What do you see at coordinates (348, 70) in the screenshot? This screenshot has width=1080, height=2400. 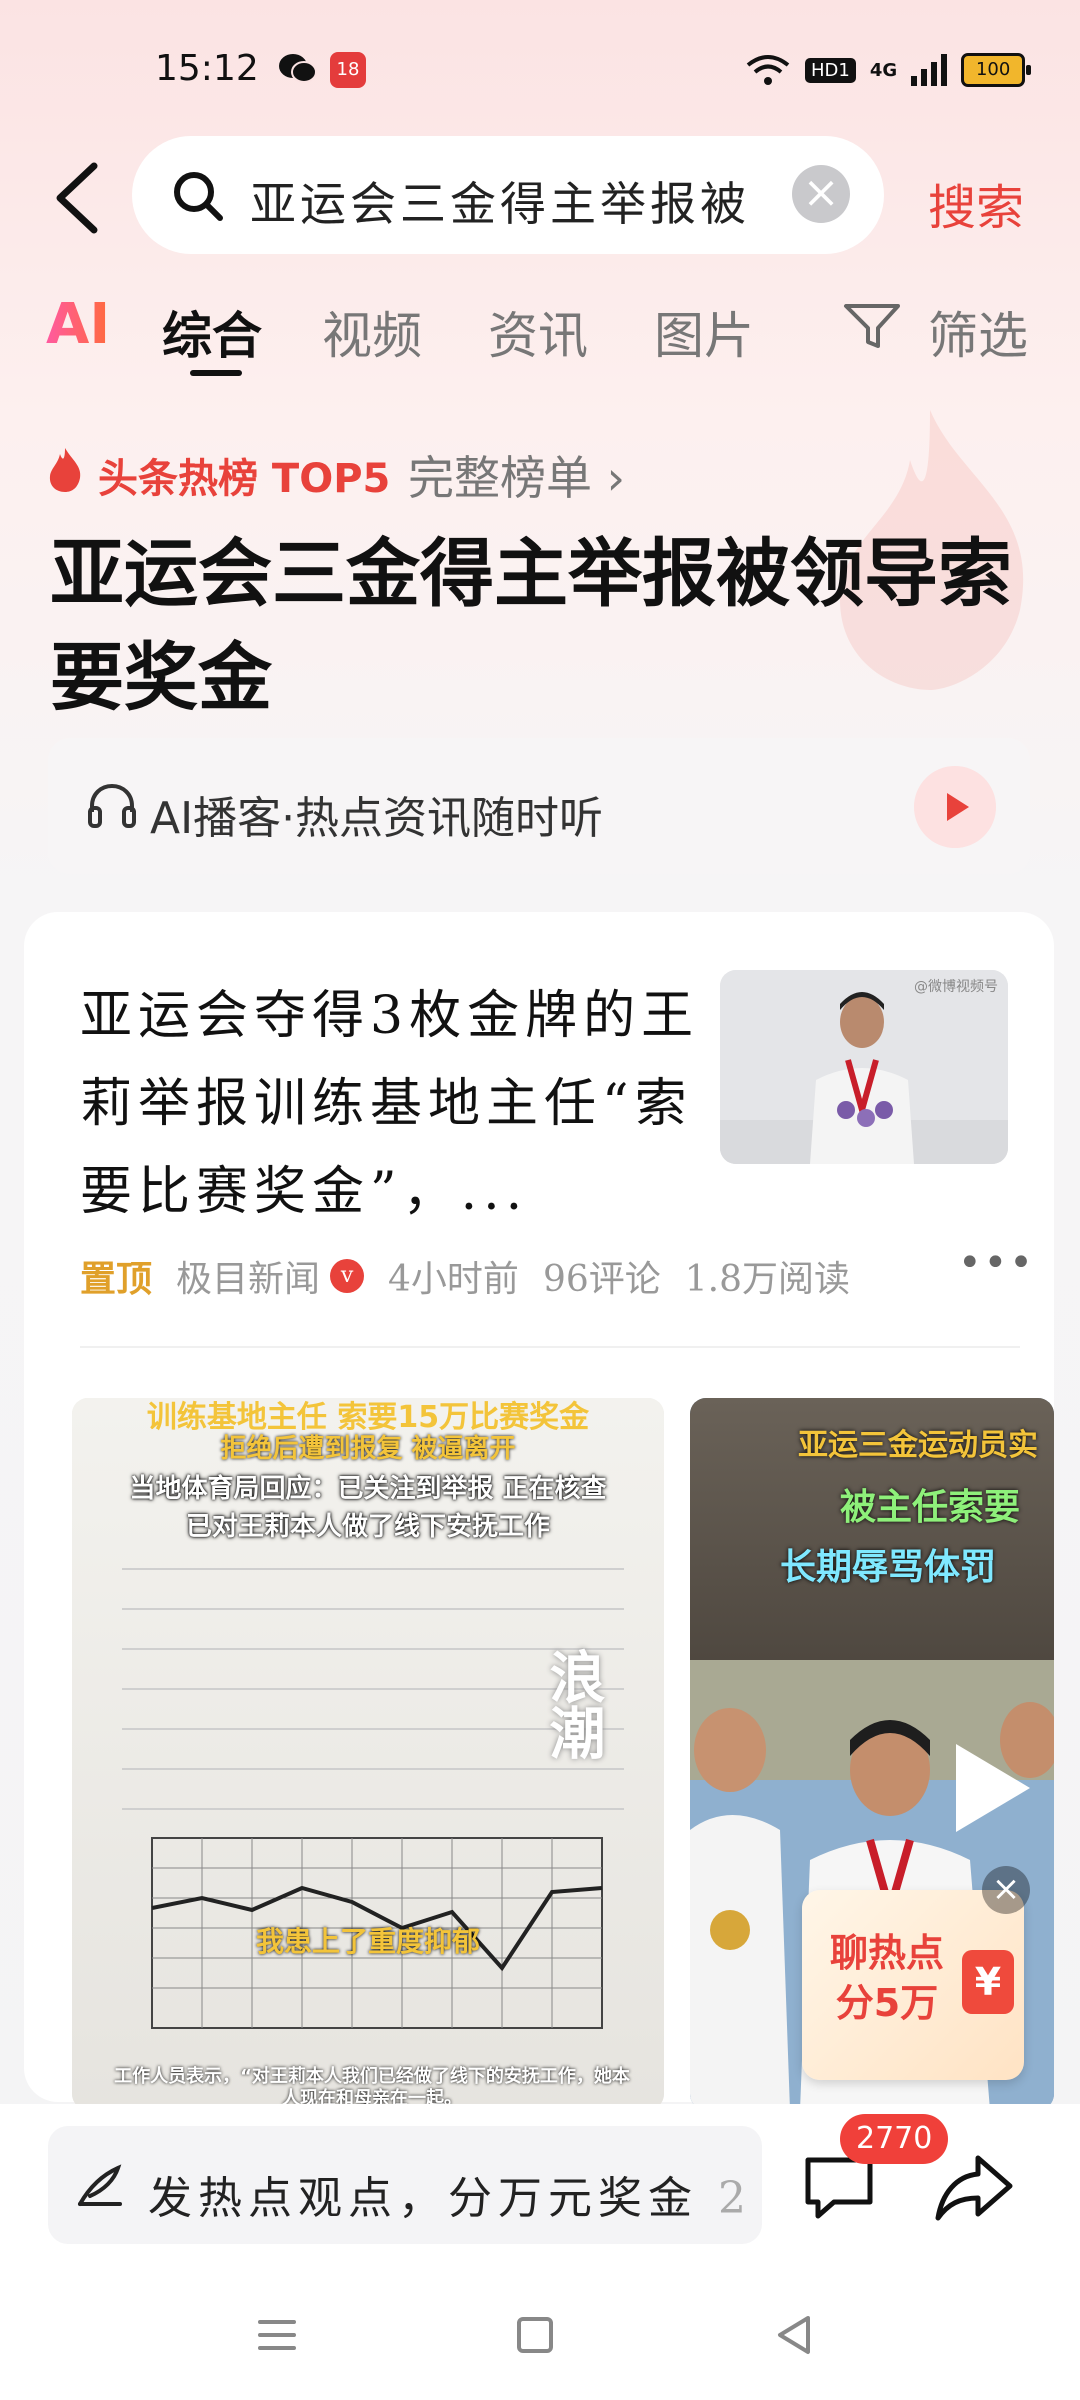 I see `app-notification-icon: 18` at bounding box center [348, 70].